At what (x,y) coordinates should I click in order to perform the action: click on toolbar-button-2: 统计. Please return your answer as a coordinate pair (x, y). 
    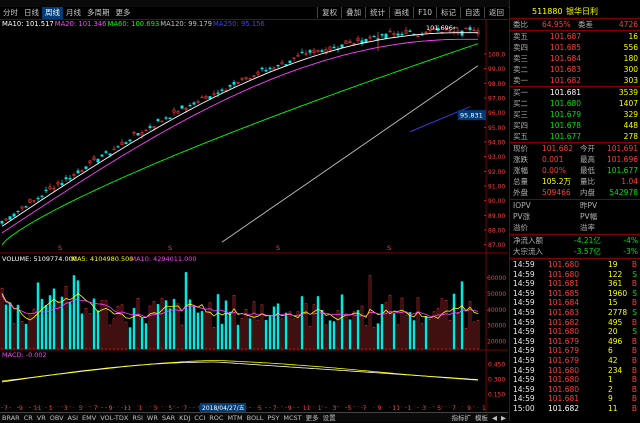
    Looking at the image, I should click on (377, 12).